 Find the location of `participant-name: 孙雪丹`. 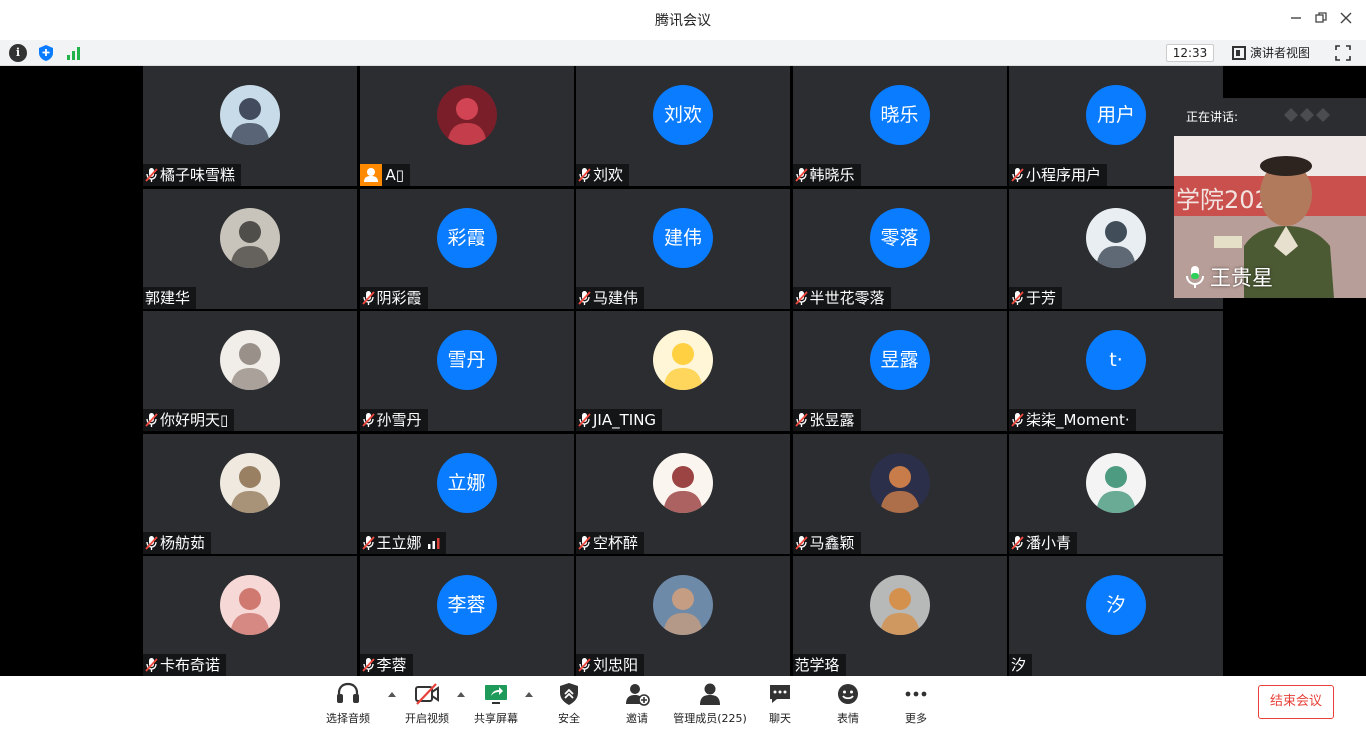

participant-name: 孙雪丹 is located at coordinates (399, 420).